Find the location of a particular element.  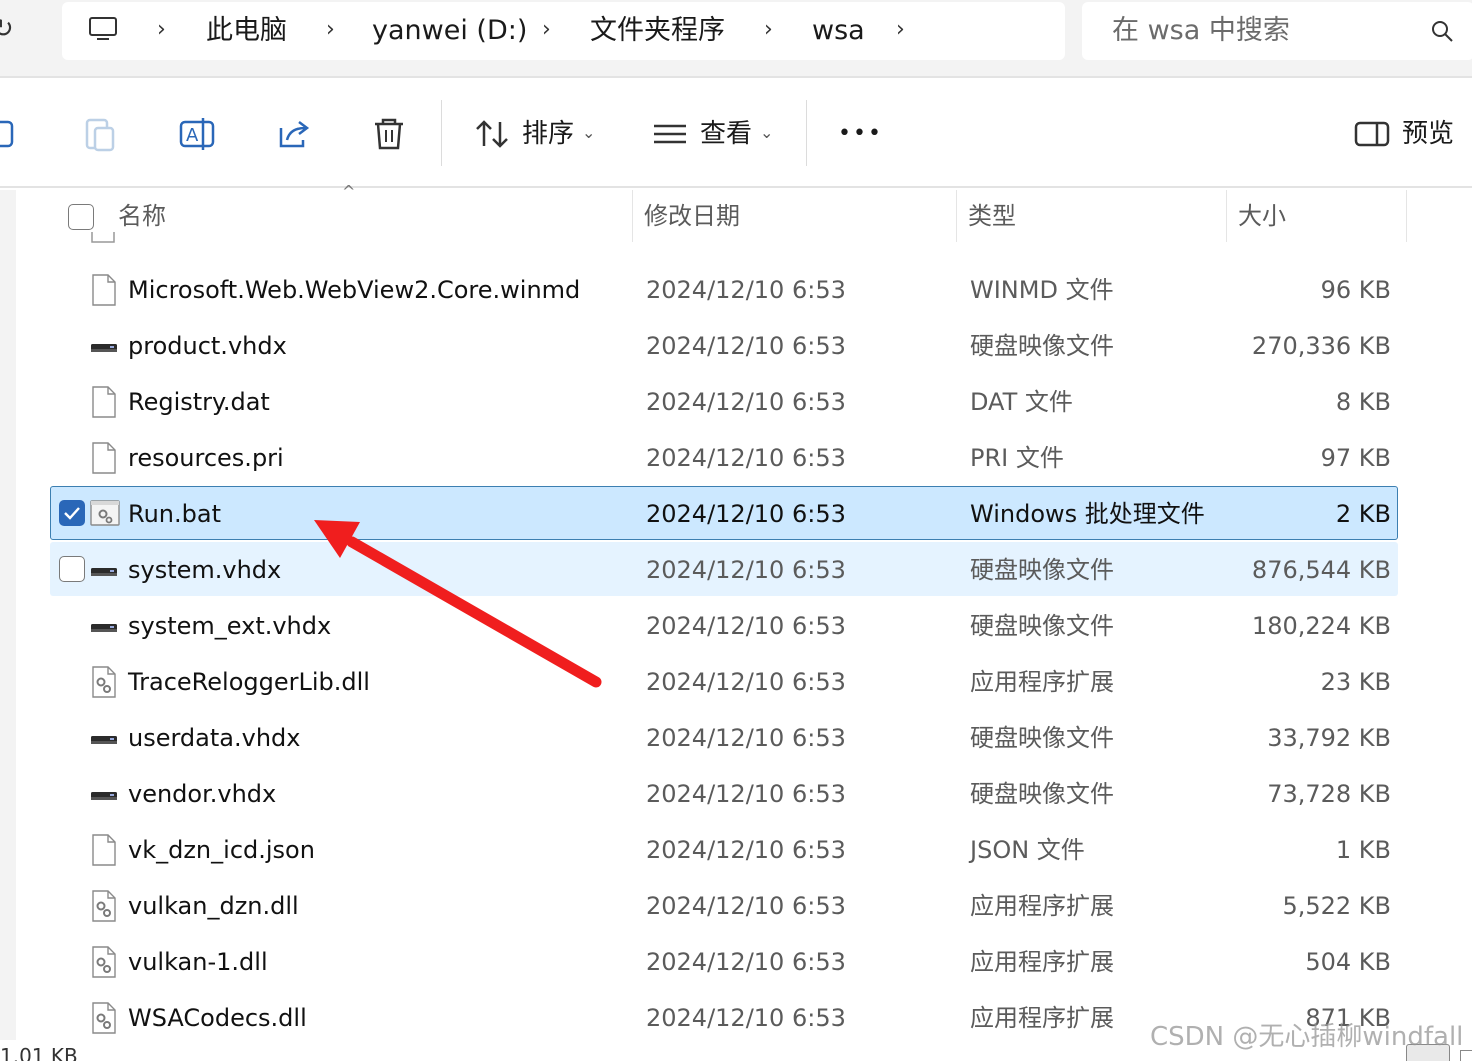

file-size: 33,792 KB is located at coordinates (1329, 738).